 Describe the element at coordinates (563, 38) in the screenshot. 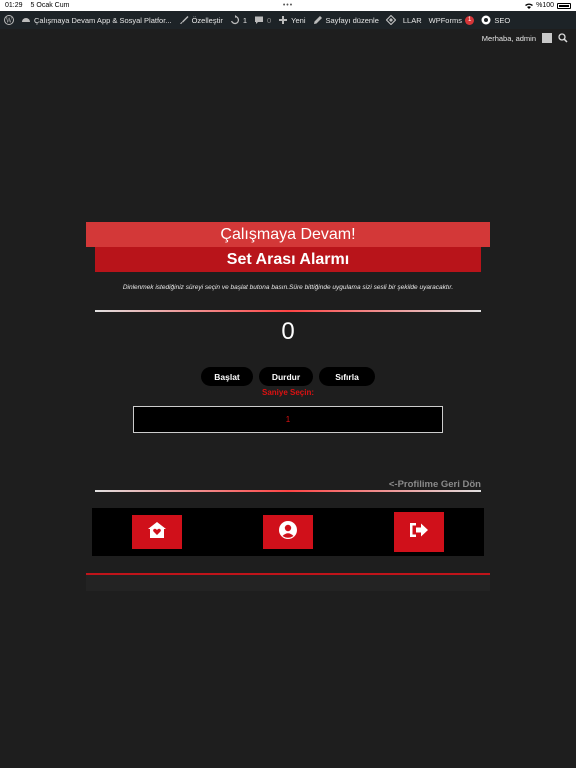

I see `search-icon` at that location.